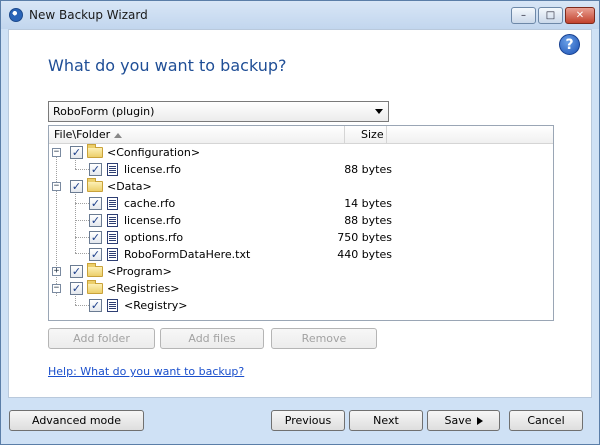 Image resolution: width=600 pixels, height=445 pixels. What do you see at coordinates (187, 254) in the screenshot?
I see `tree-row-label: RoboFormDataHere.txt` at bounding box center [187, 254].